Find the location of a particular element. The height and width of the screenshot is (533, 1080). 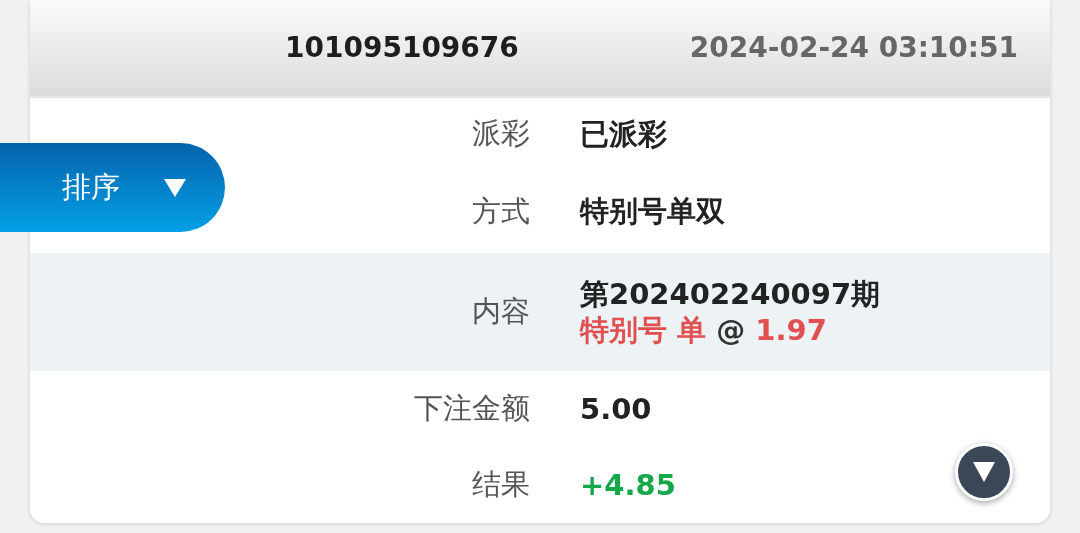

field-label: 内容 is located at coordinates (500, 312).